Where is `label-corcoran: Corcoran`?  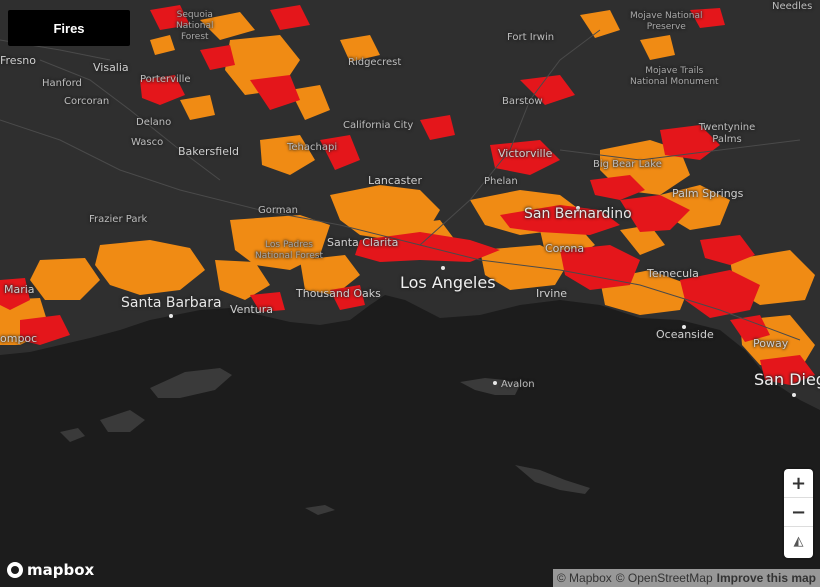 label-corcoran: Corcoran is located at coordinates (87, 101).